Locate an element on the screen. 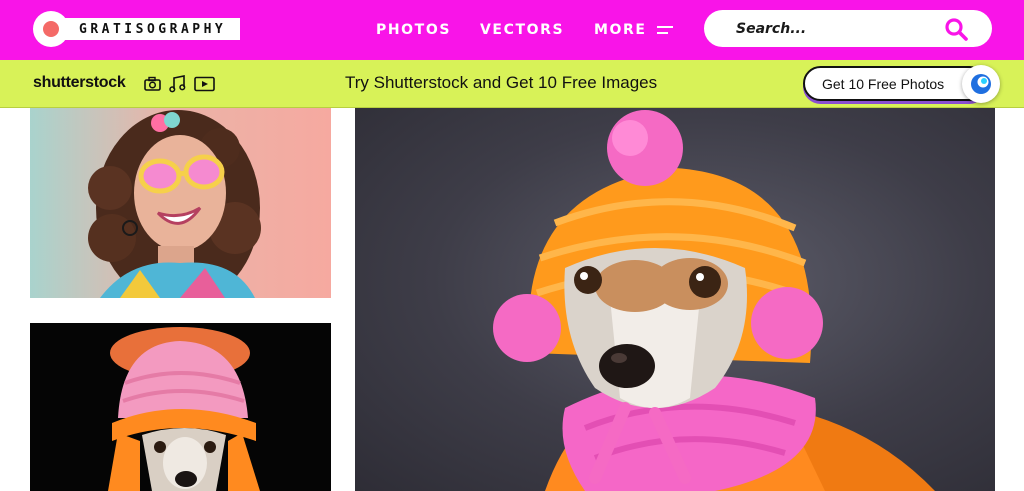  dog-pink-beanie-photo is located at coordinates (180, 407).